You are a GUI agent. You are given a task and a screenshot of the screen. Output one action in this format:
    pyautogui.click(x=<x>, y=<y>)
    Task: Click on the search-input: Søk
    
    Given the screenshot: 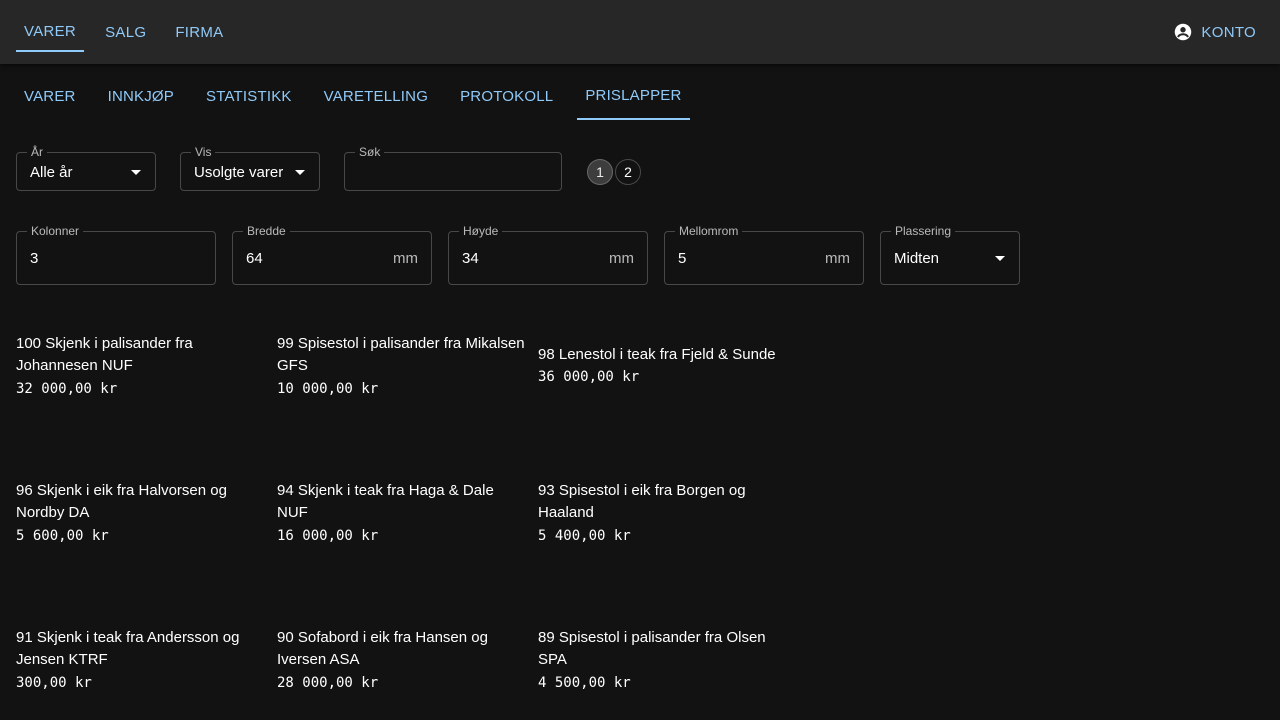 What is the action you would take?
    pyautogui.click(x=453, y=168)
    